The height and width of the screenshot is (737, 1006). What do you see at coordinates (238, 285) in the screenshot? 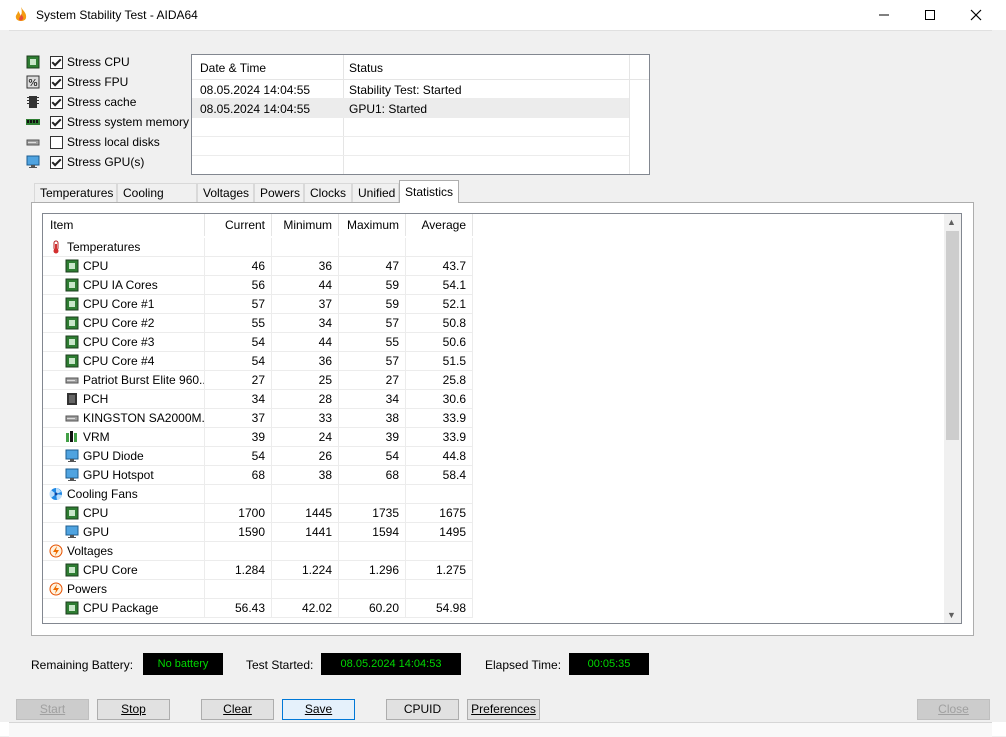
I see `cell-current: 56` at bounding box center [238, 285].